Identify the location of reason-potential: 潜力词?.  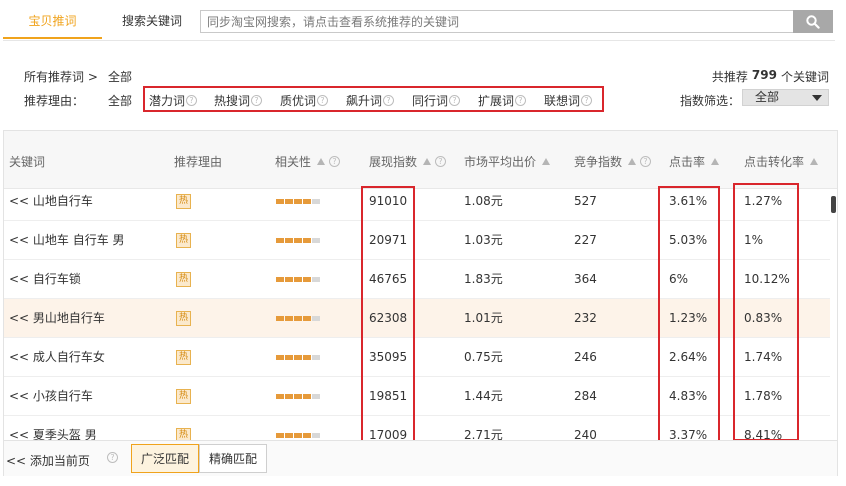
(173, 100).